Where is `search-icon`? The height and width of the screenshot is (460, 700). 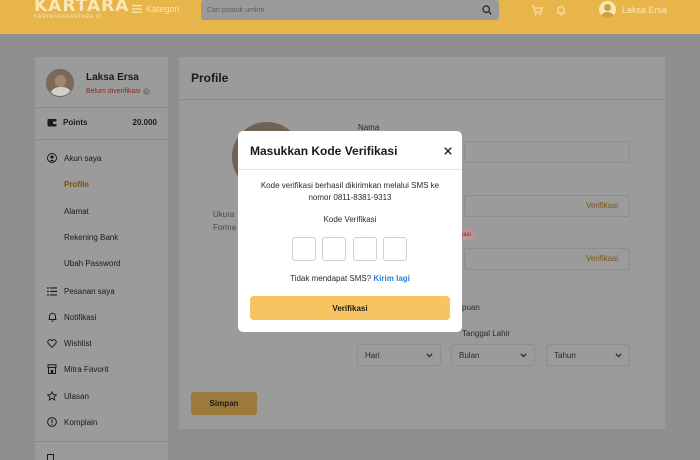 search-icon is located at coordinates (487, 10).